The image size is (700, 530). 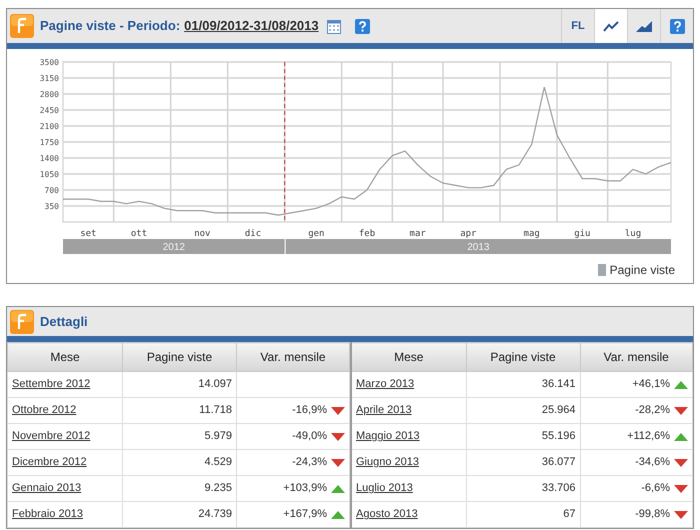 I want to click on table-cell: 9.235, so click(x=179, y=489).